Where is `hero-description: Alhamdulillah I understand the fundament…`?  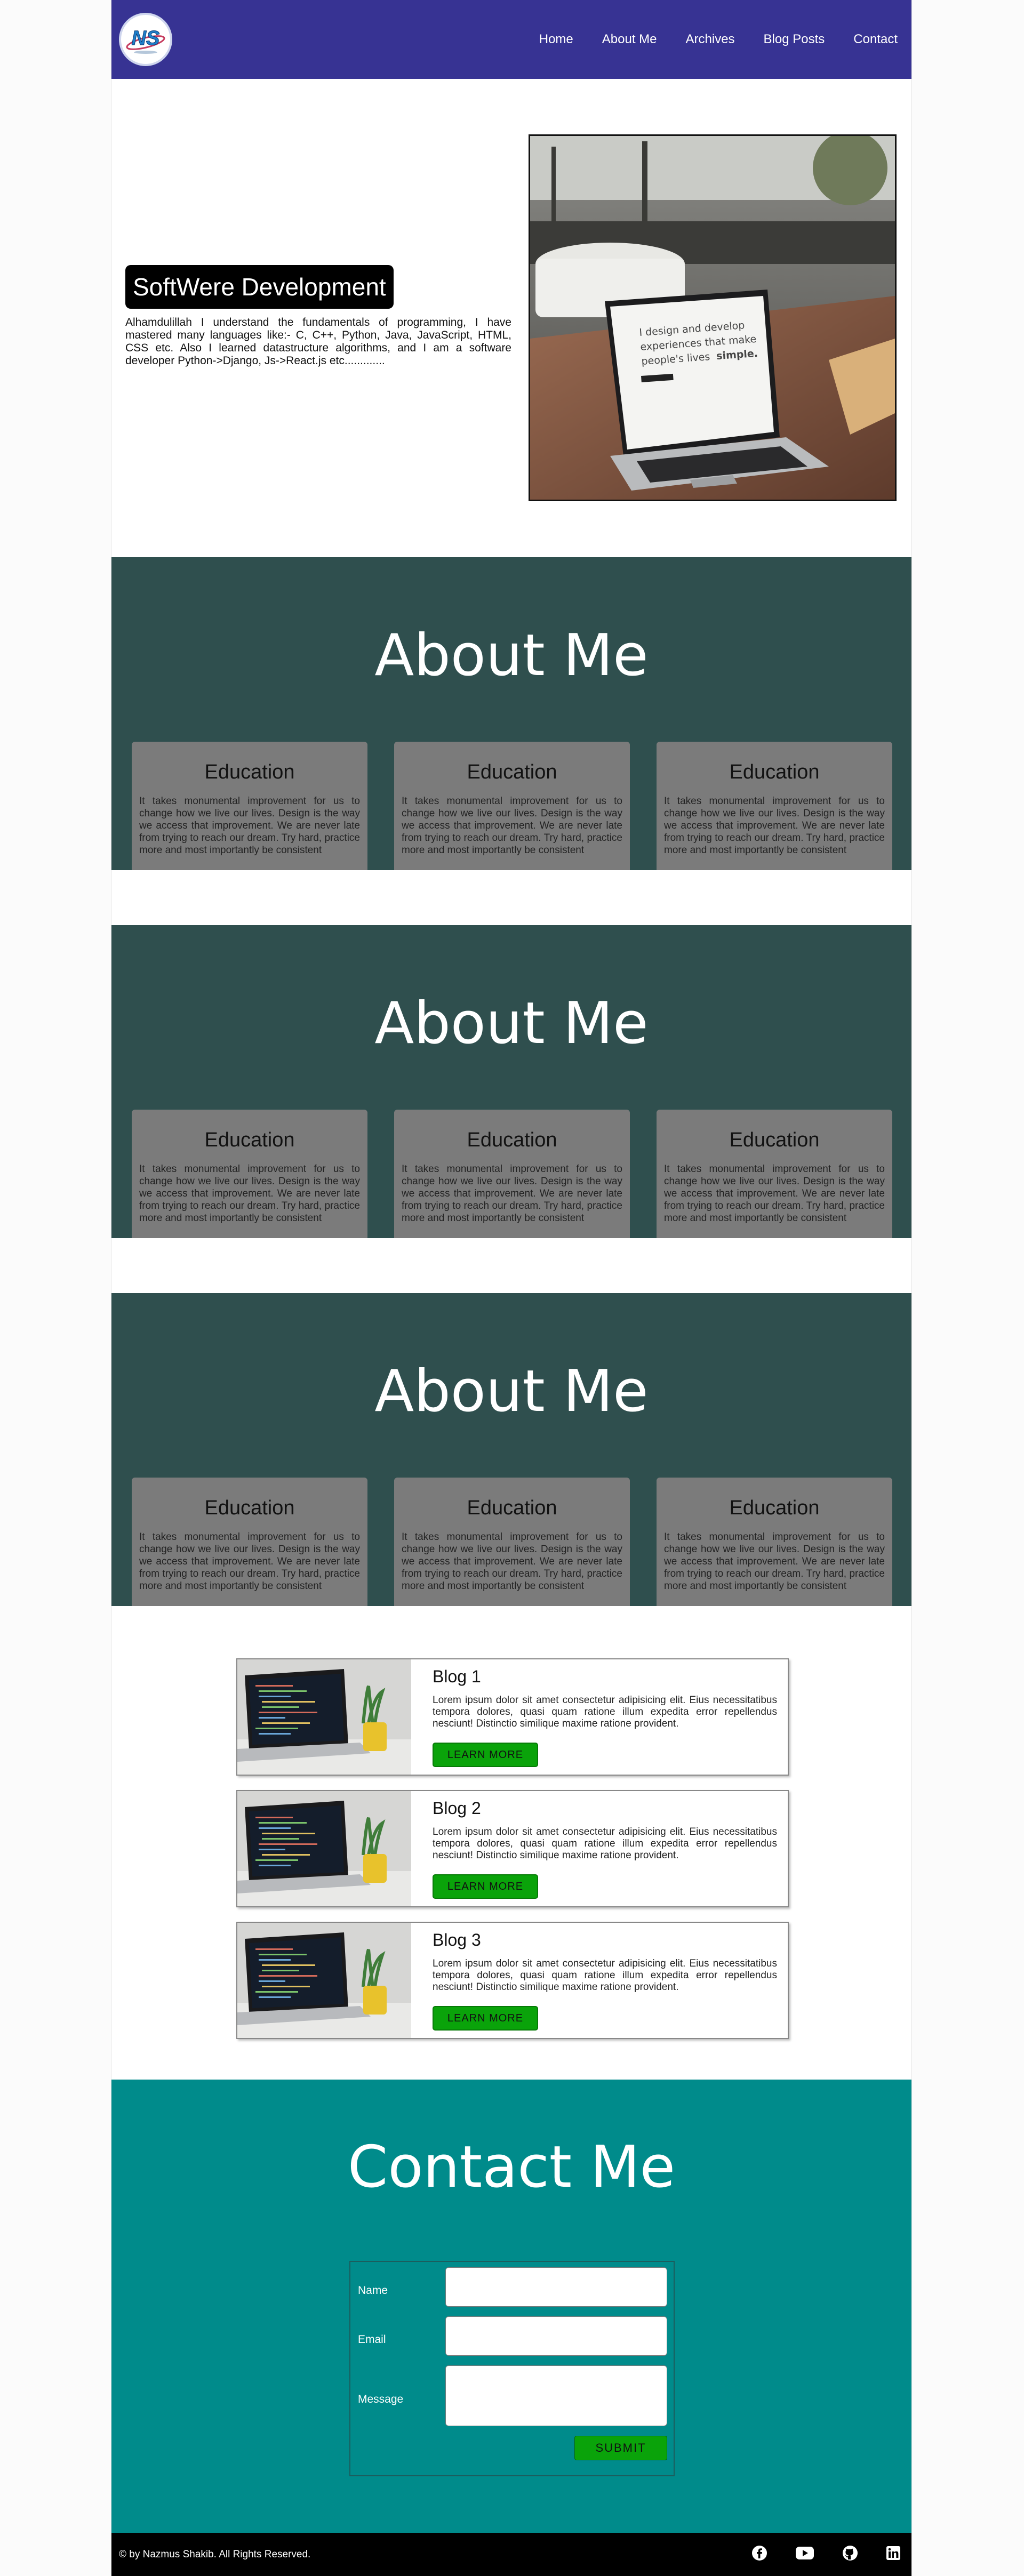
hero-description: Alhamdulillah I understand the fundament… is located at coordinates (318, 341).